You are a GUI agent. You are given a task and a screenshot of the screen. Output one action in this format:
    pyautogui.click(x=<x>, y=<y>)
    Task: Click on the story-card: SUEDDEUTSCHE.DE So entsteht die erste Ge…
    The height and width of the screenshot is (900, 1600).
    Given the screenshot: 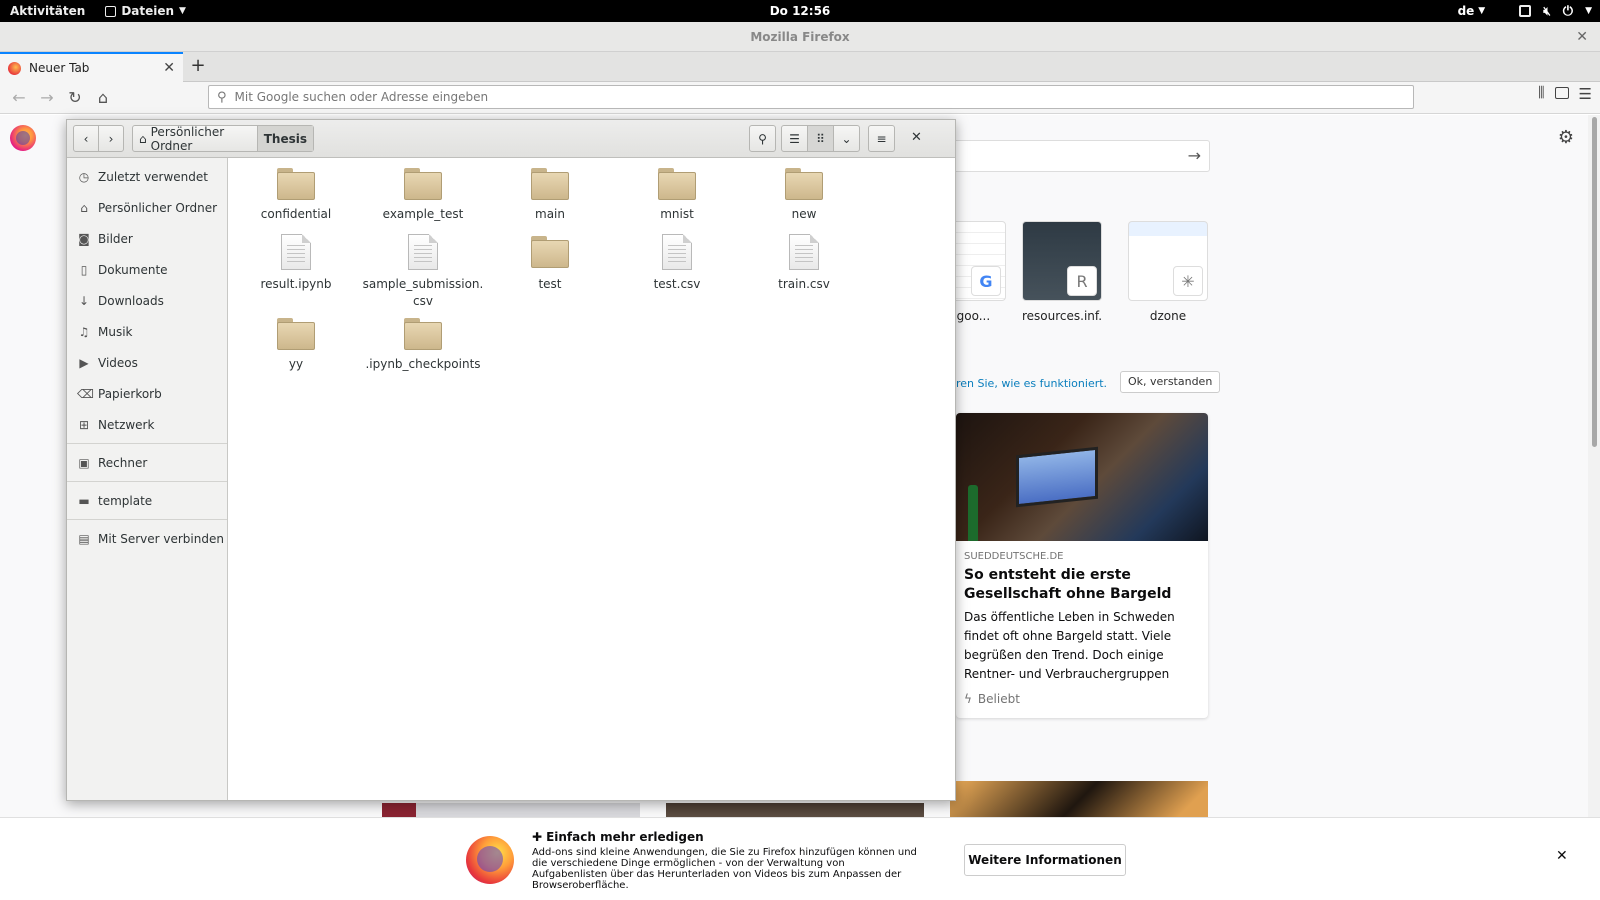 What is the action you would take?
    pyautogui.click(x=1082, y=565)
    